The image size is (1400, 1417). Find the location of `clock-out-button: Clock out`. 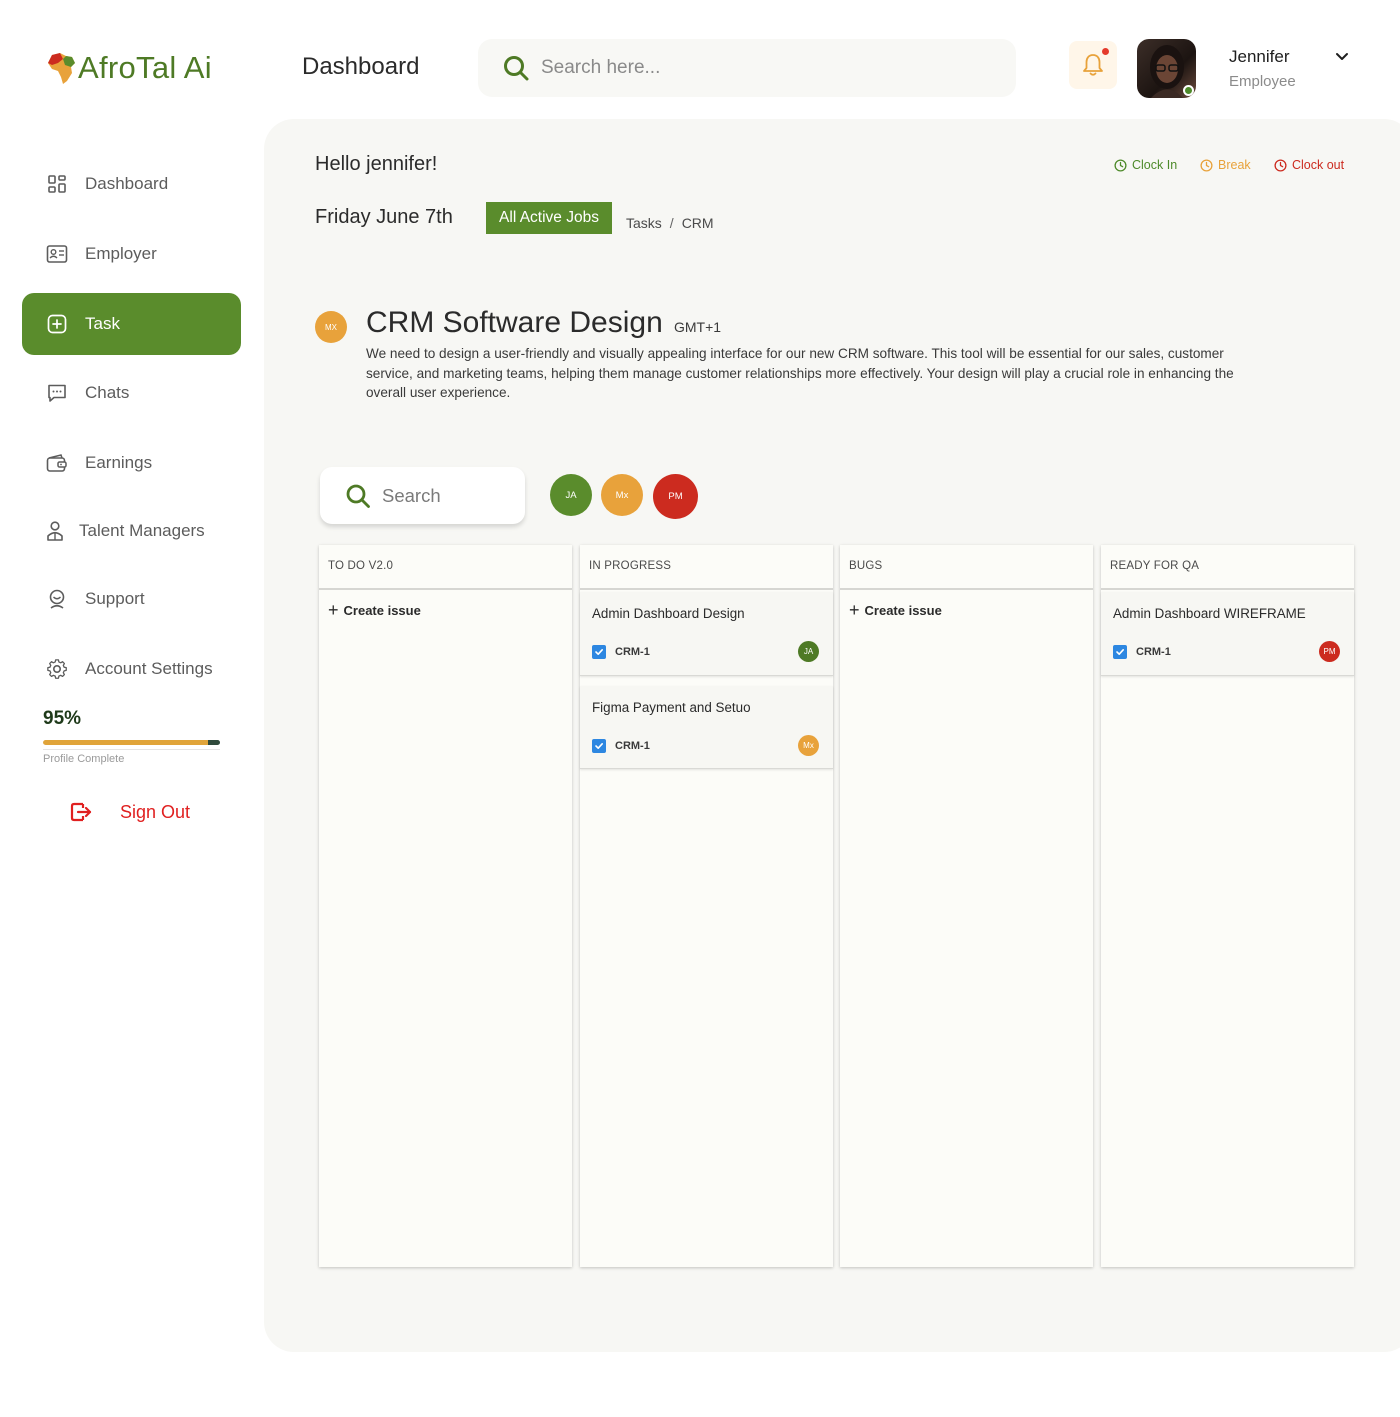

clock-out-button: Clock out is located at coordinates (1309, 165).